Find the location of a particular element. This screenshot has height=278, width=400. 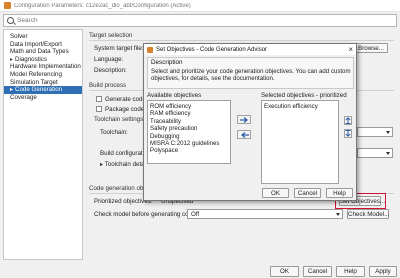

toolchain-select is located at coordinates (375, 132).